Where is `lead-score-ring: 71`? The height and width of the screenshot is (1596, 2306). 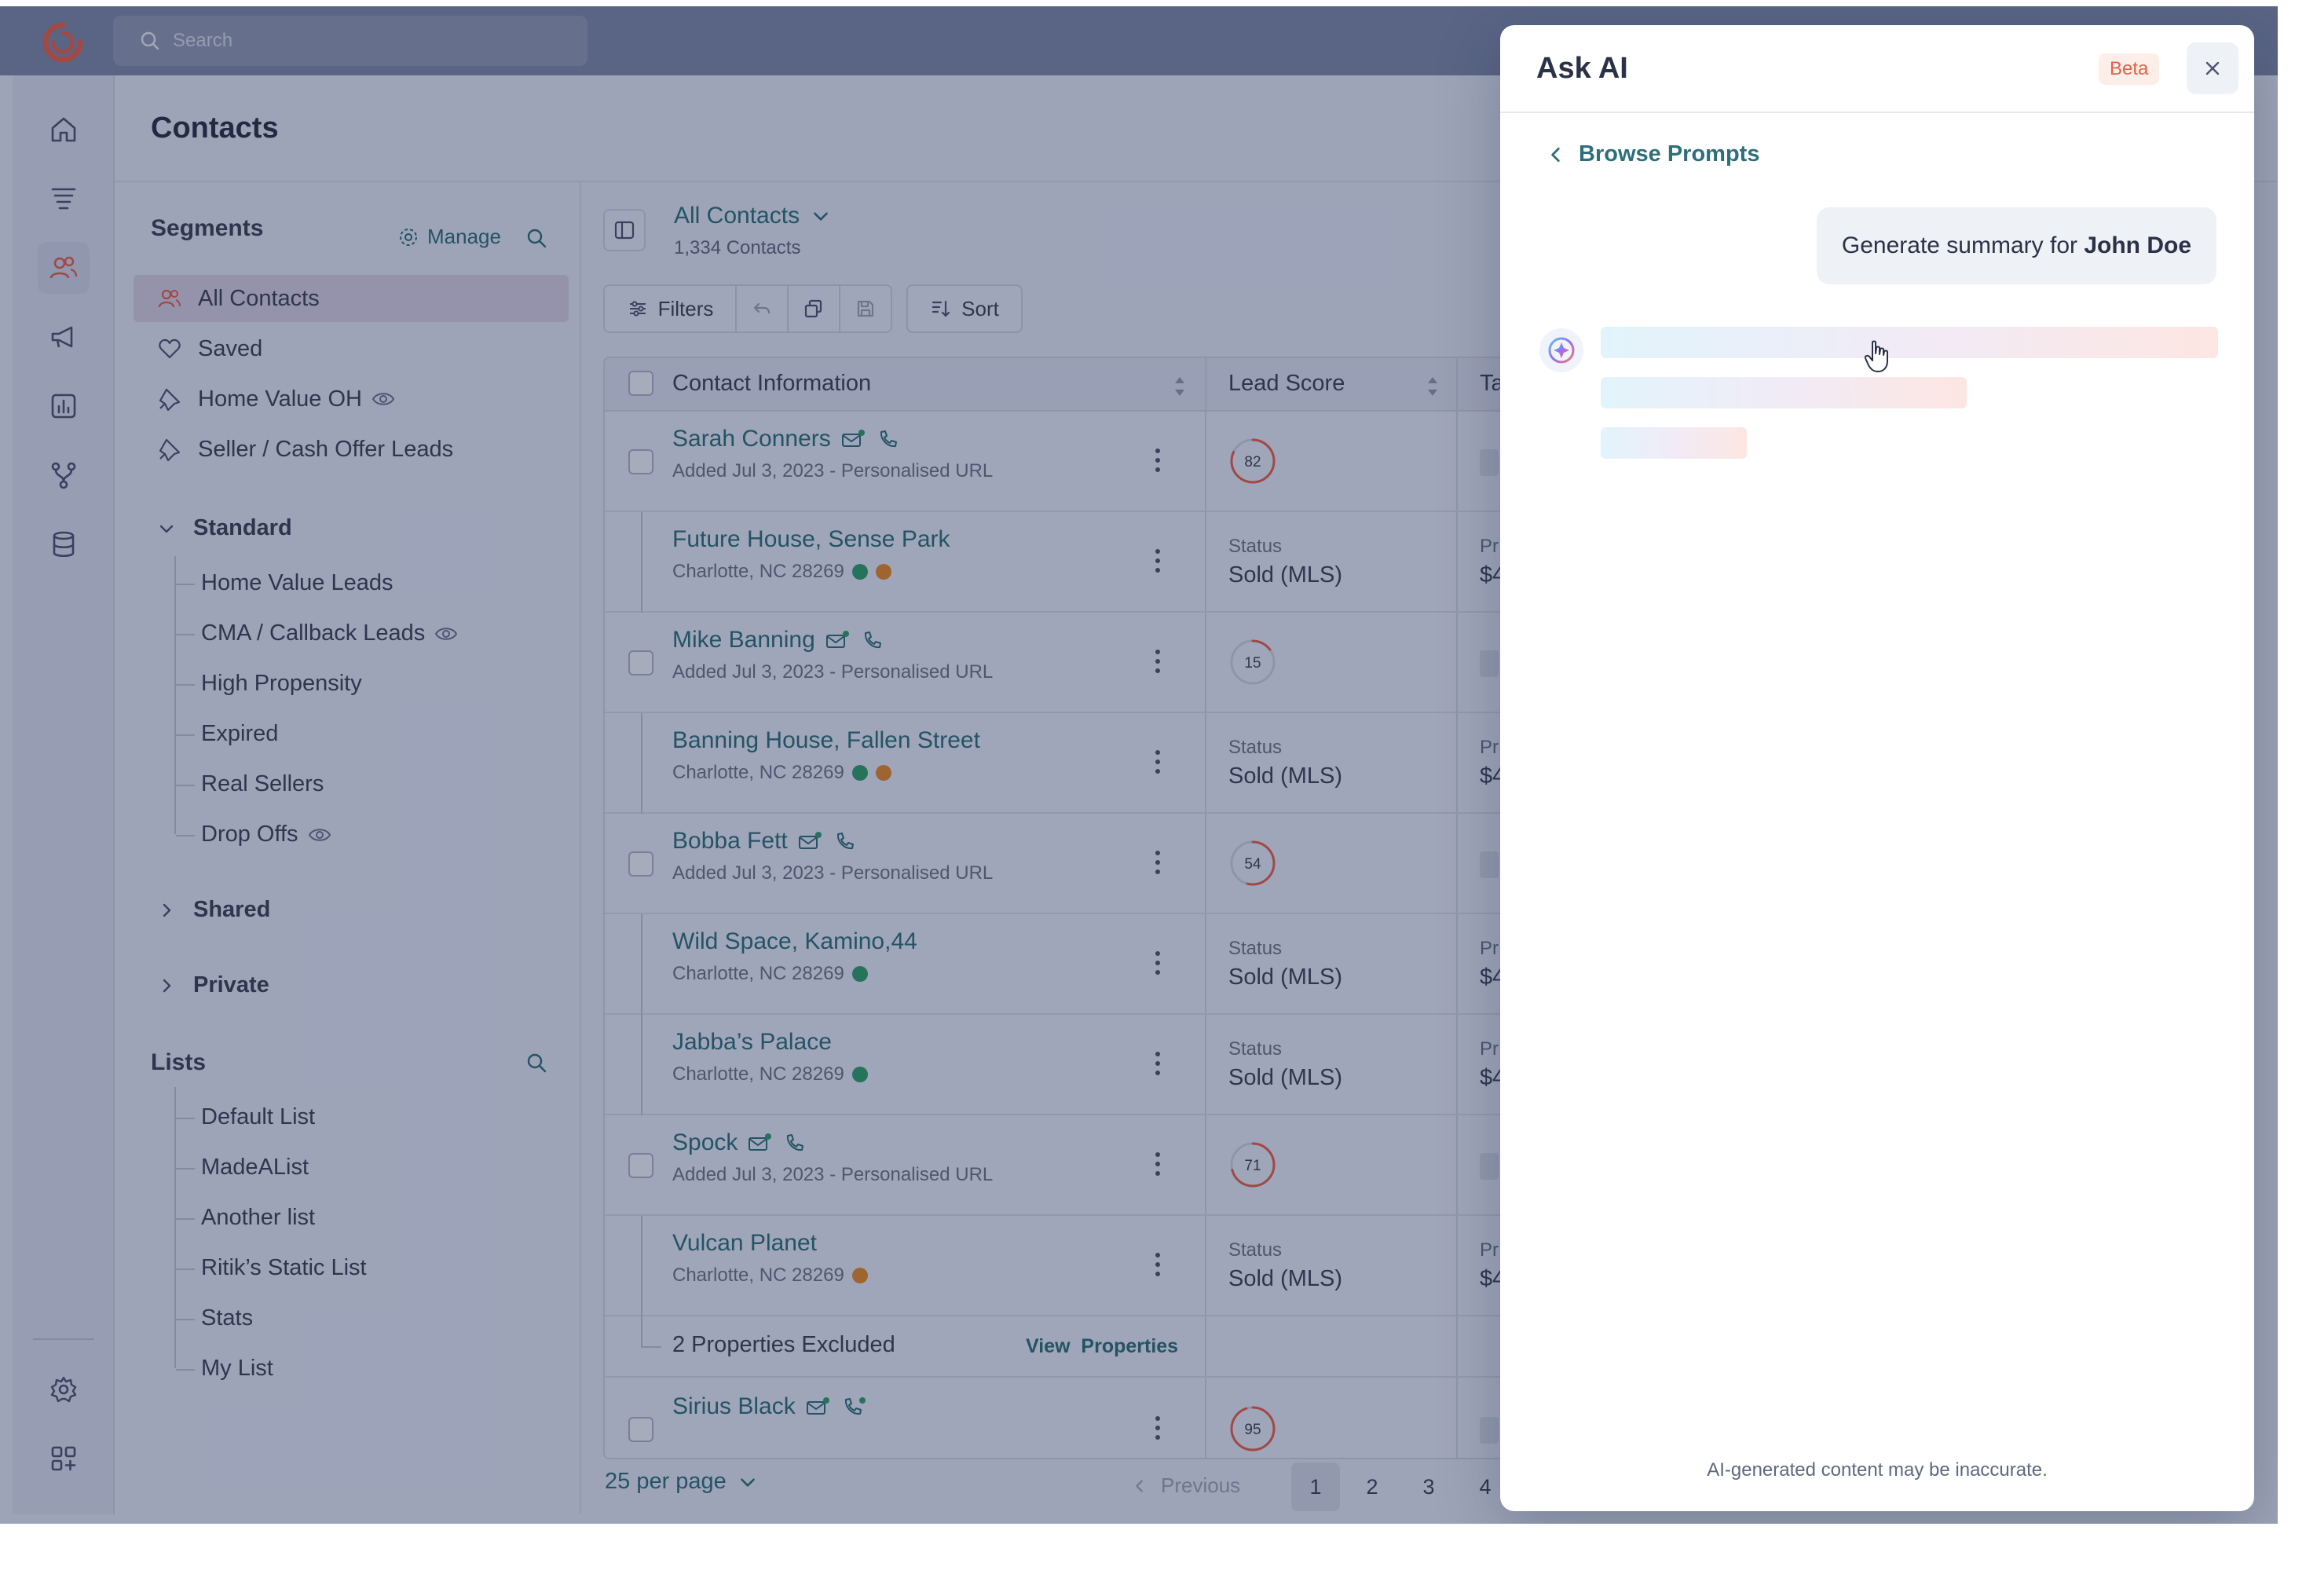 lead-score-ring: 71 is located at coordinates (1253, 1165).